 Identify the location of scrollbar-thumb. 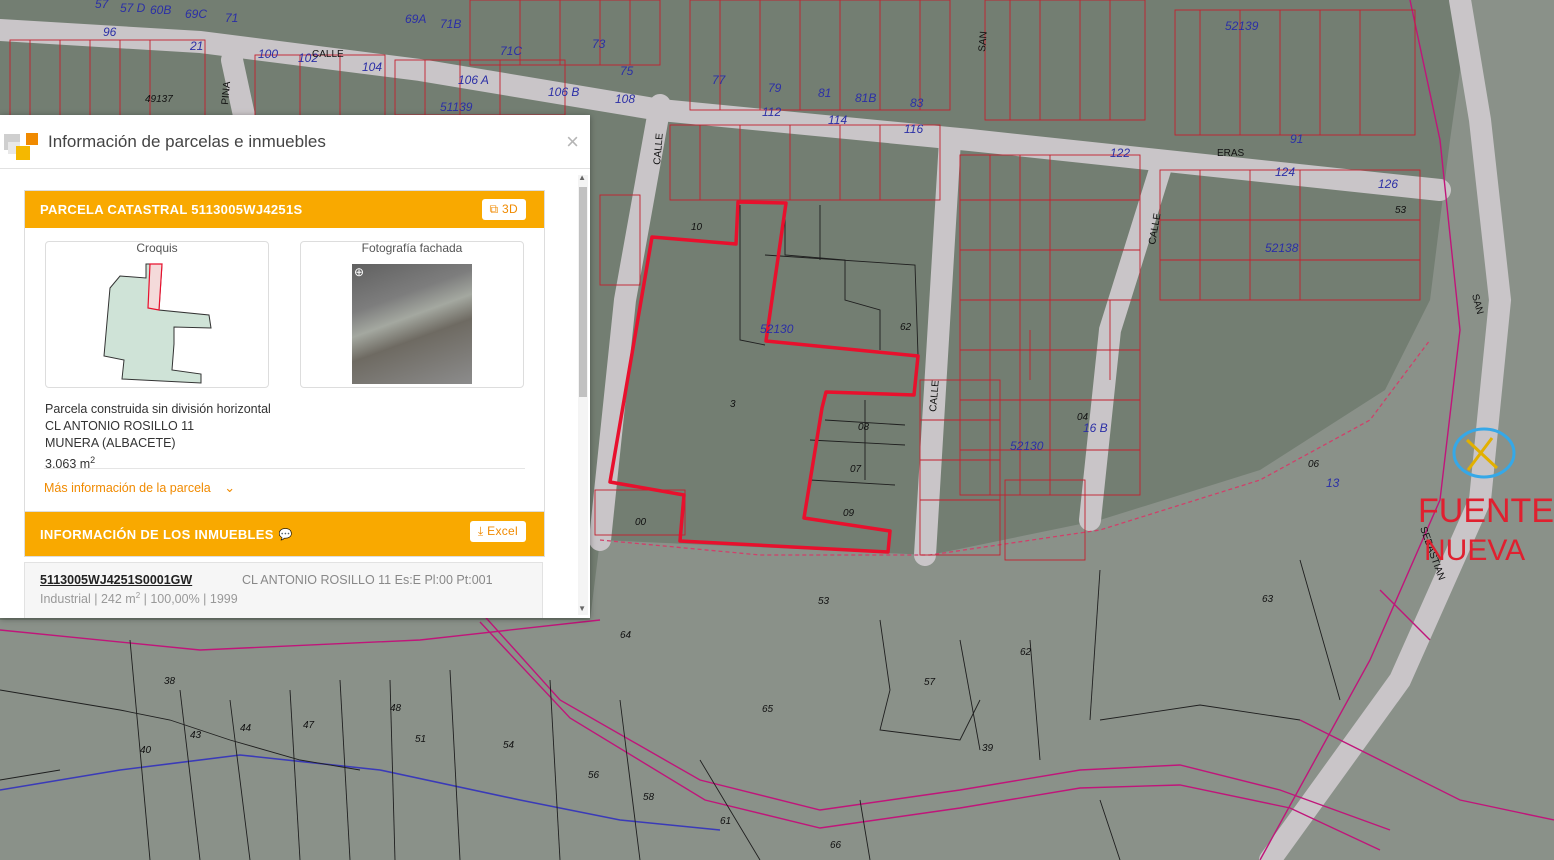
(583, 292).